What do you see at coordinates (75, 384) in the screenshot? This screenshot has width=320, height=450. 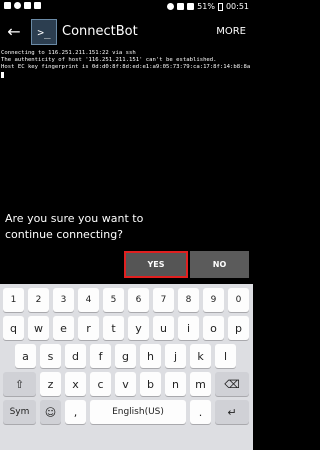 I see `key-x: x` at bounding box center [75, 384].